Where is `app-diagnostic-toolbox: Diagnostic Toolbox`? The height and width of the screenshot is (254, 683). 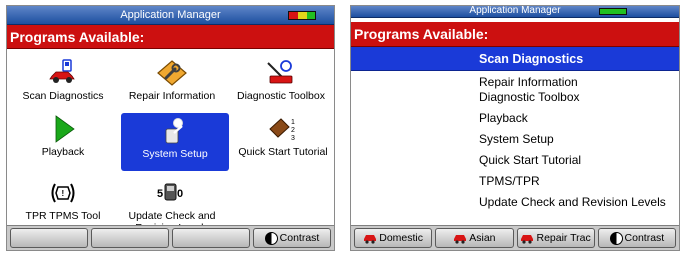
app-diagnostic-toolbox: Diagnostic Toolbox is located at coordinates (280, 80).